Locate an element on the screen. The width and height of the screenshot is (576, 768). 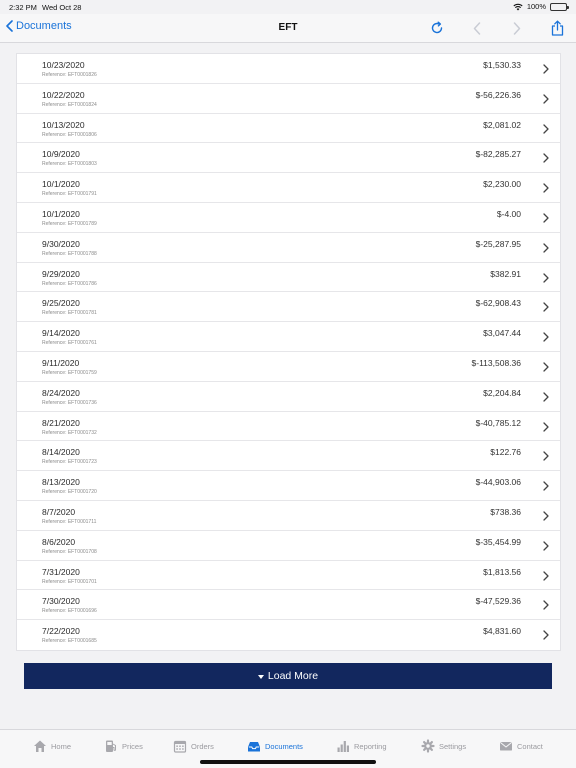
eft-amount: $-35,454.99 is located at coordinates (498, 541).